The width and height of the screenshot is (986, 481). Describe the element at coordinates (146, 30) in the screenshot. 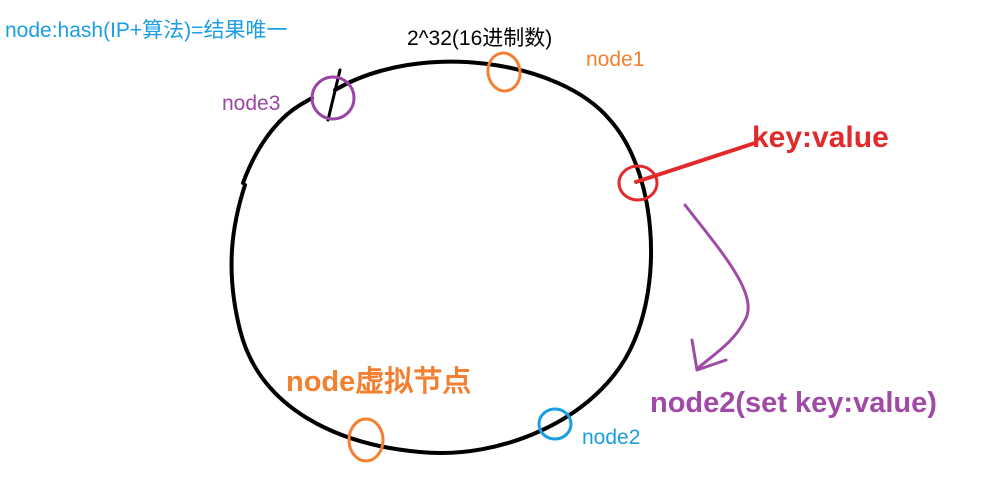

I see `formula-label: node:hash(IP+算法)=结果唯一` at that location.